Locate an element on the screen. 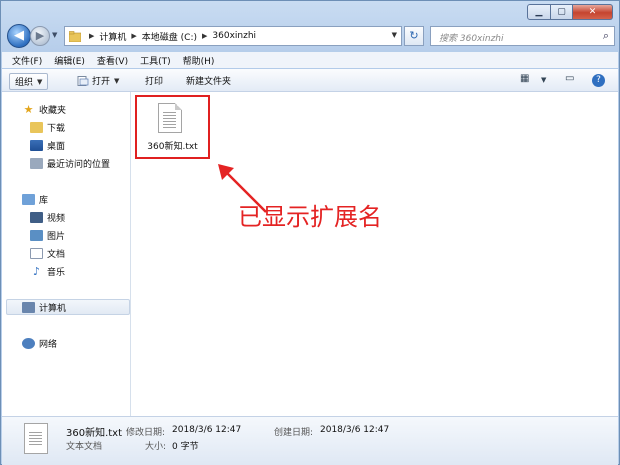 The height and width of the screenshot is (465, 620). highlight-box is located at coordinates (172, 127).